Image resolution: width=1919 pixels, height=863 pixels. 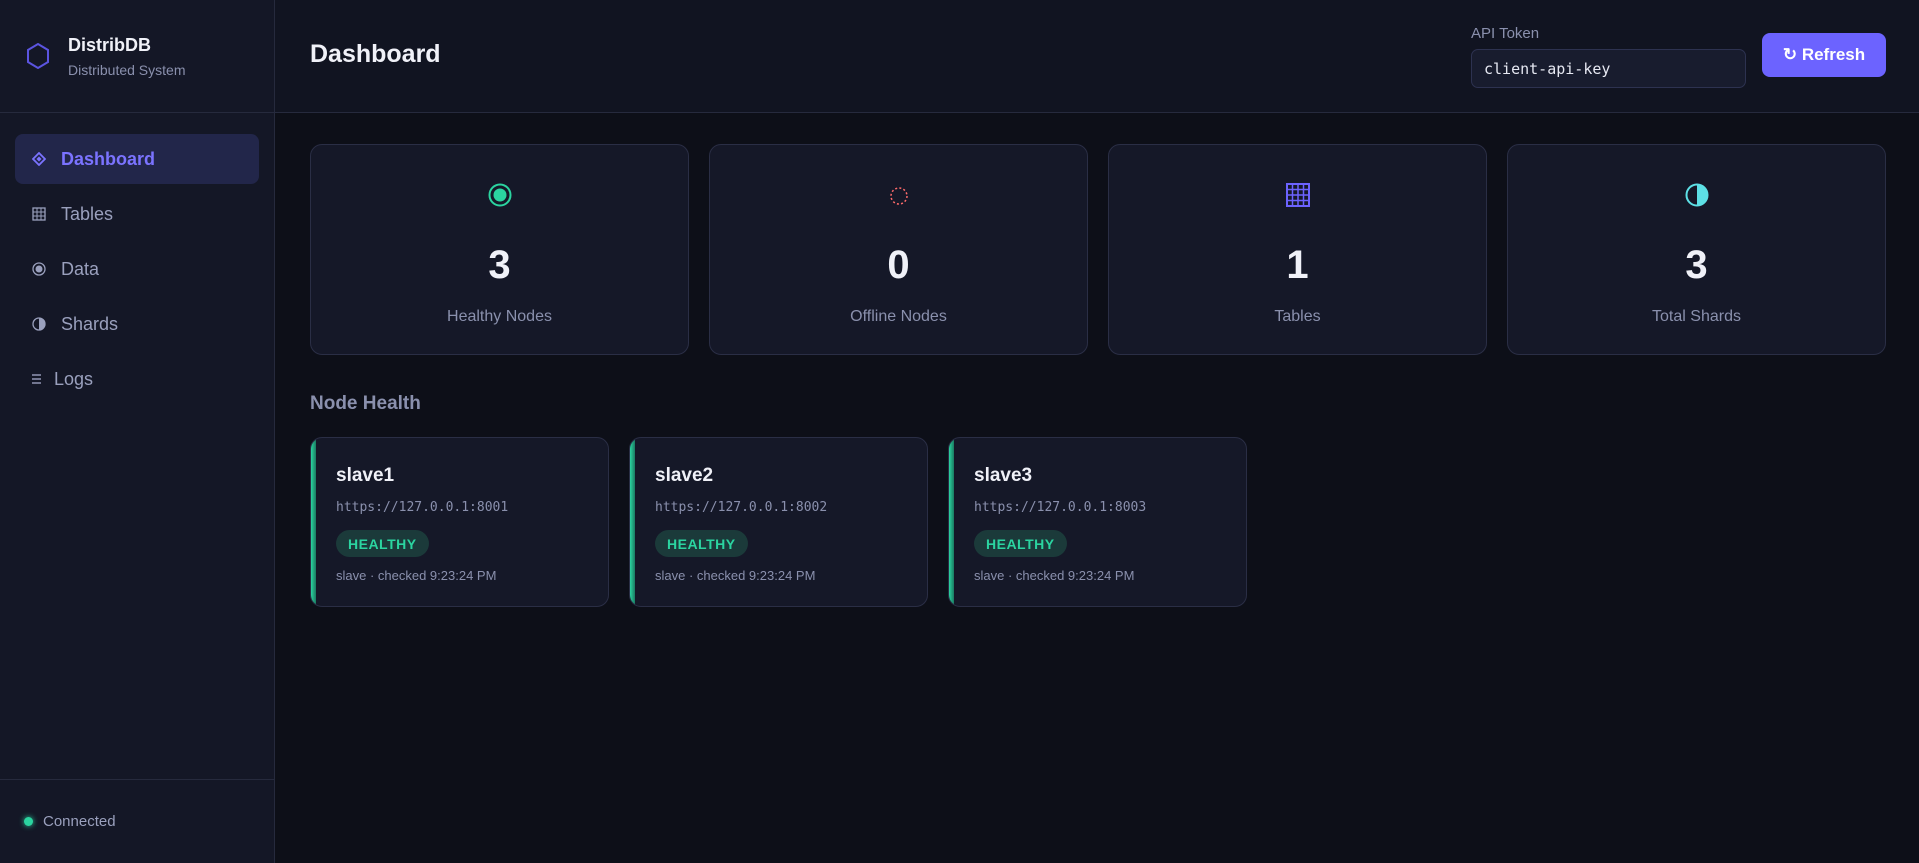 What do you see at coordinates (898, 265) in the screenshot?
I see `stat-value: 0` at bounding box center [898, 265].